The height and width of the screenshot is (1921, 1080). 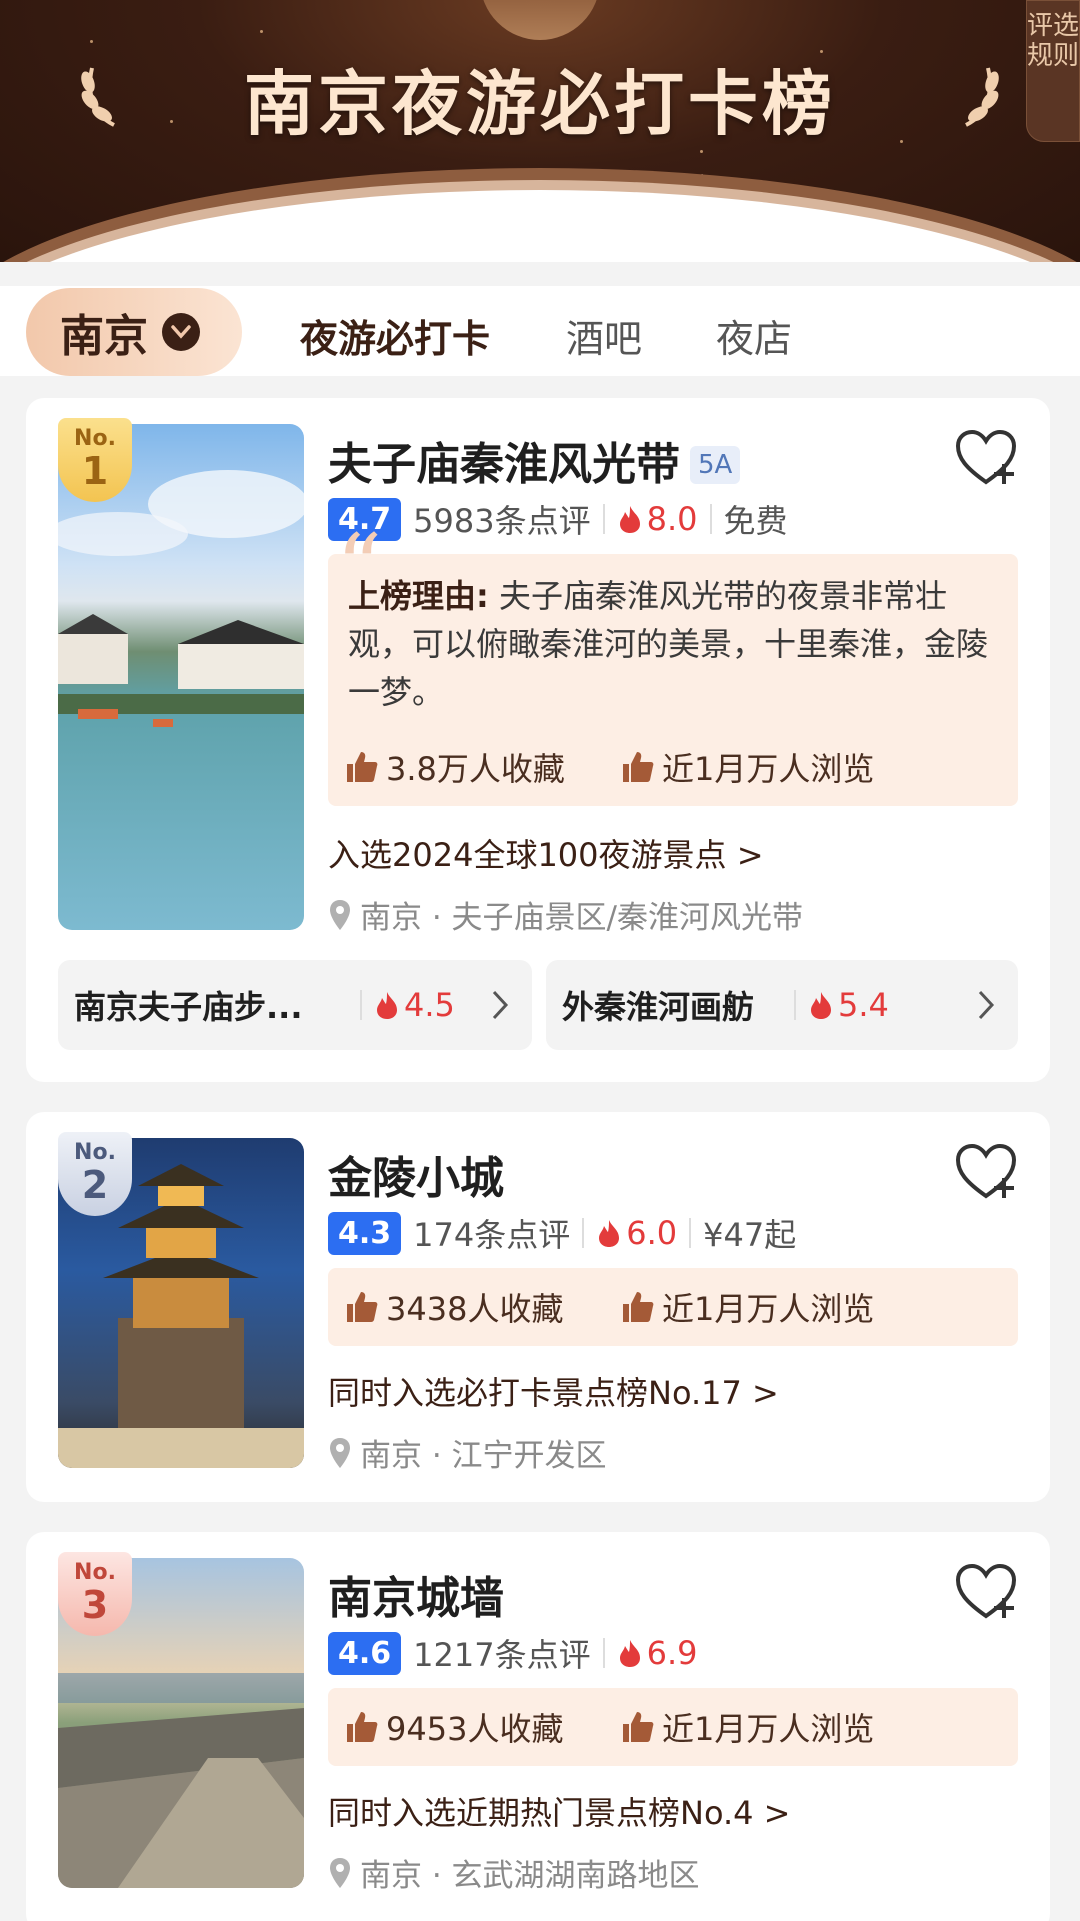 What do you see at coordinates (553, 1391) in the screenshot?
I see `also-listed-link: 同时入选必打卡景点榜No.17 >` at bounding box center [553, 1391].